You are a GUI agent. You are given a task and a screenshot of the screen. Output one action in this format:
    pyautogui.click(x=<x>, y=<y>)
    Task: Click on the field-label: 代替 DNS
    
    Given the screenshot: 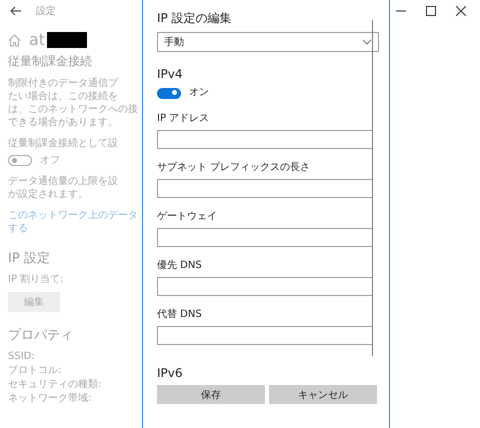 What is the action you would take?
    pyautogui.click(x=180, y=315)
    